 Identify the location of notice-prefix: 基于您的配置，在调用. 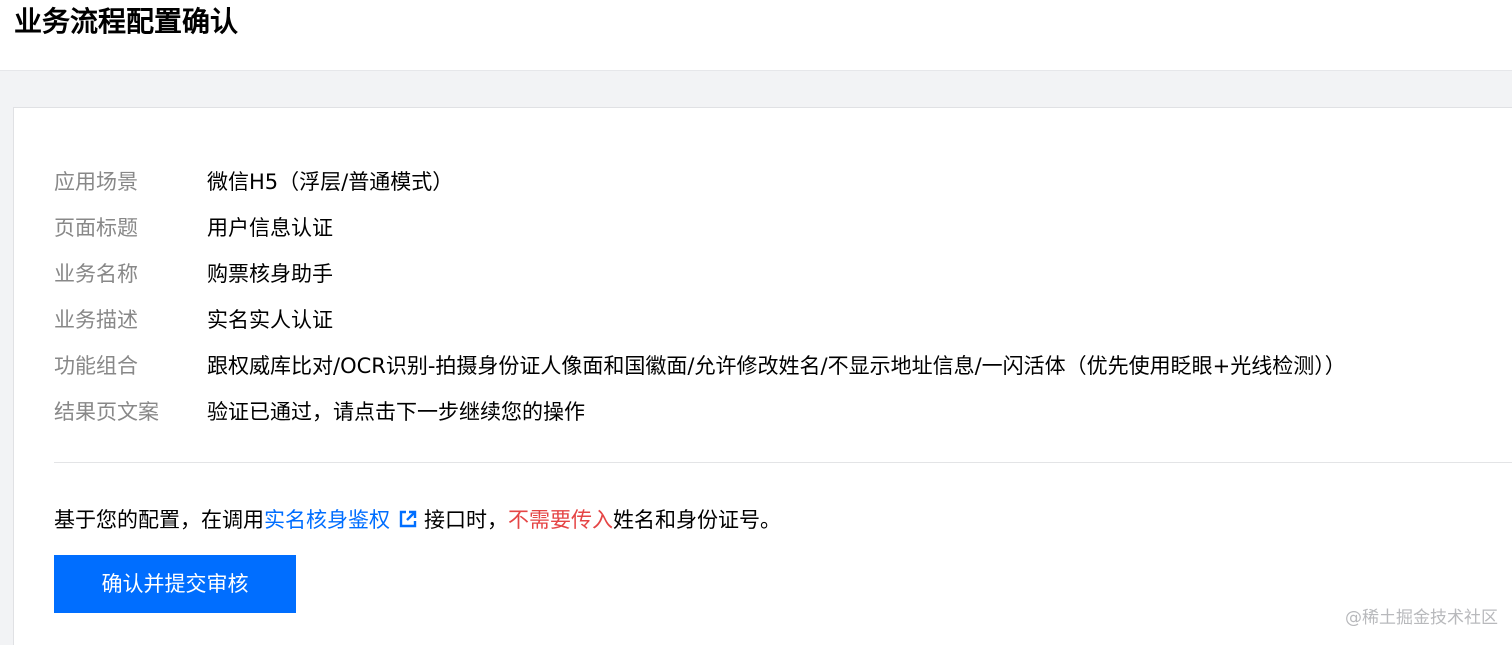
(159, 520).